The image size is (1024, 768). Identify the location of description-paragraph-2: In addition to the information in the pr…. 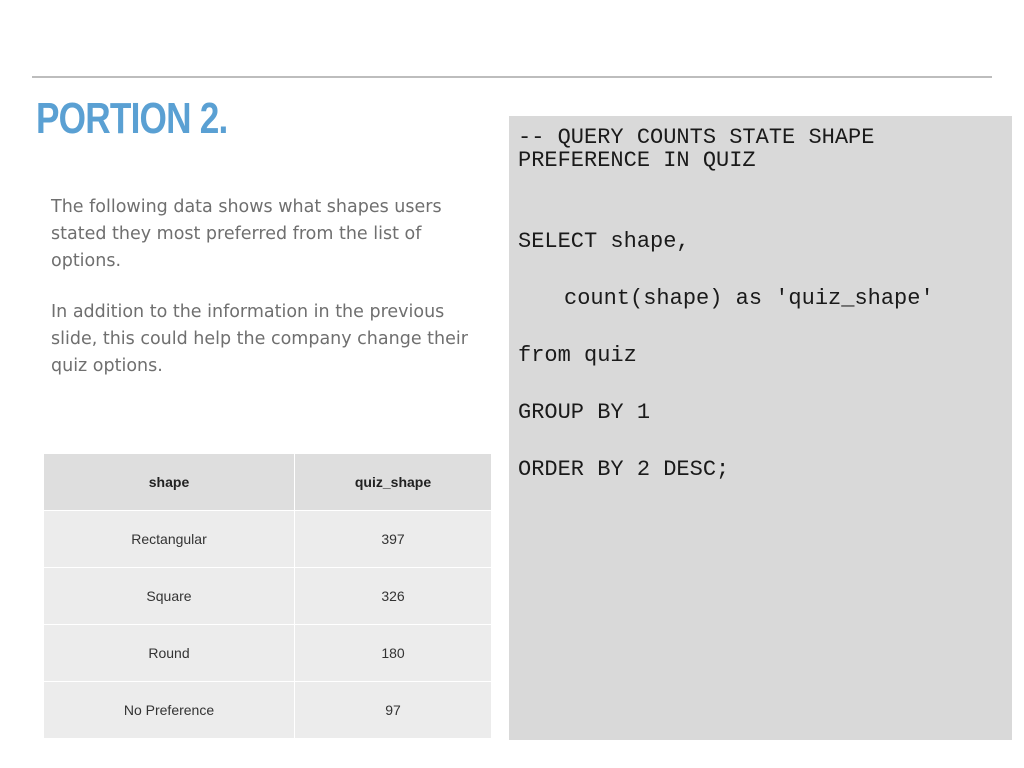
(259, 339).